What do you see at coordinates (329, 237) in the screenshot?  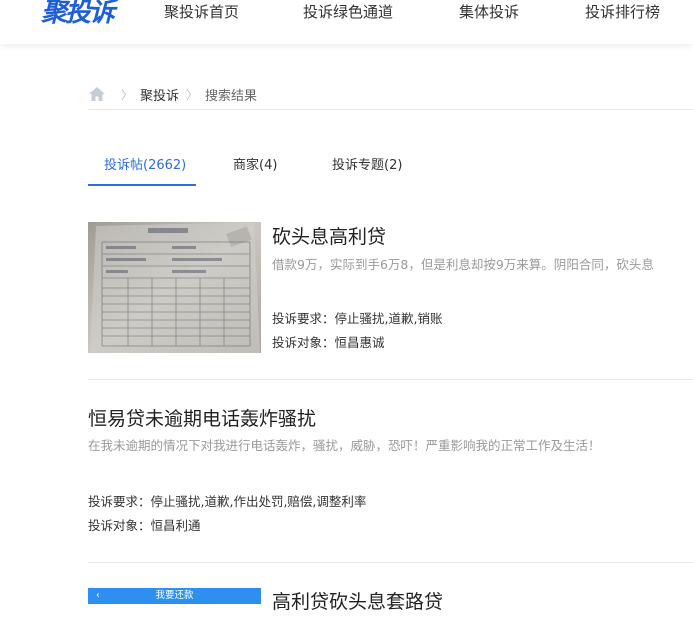 I see `result-title: 砍头息高利贷` at bounding box center [329, 237].